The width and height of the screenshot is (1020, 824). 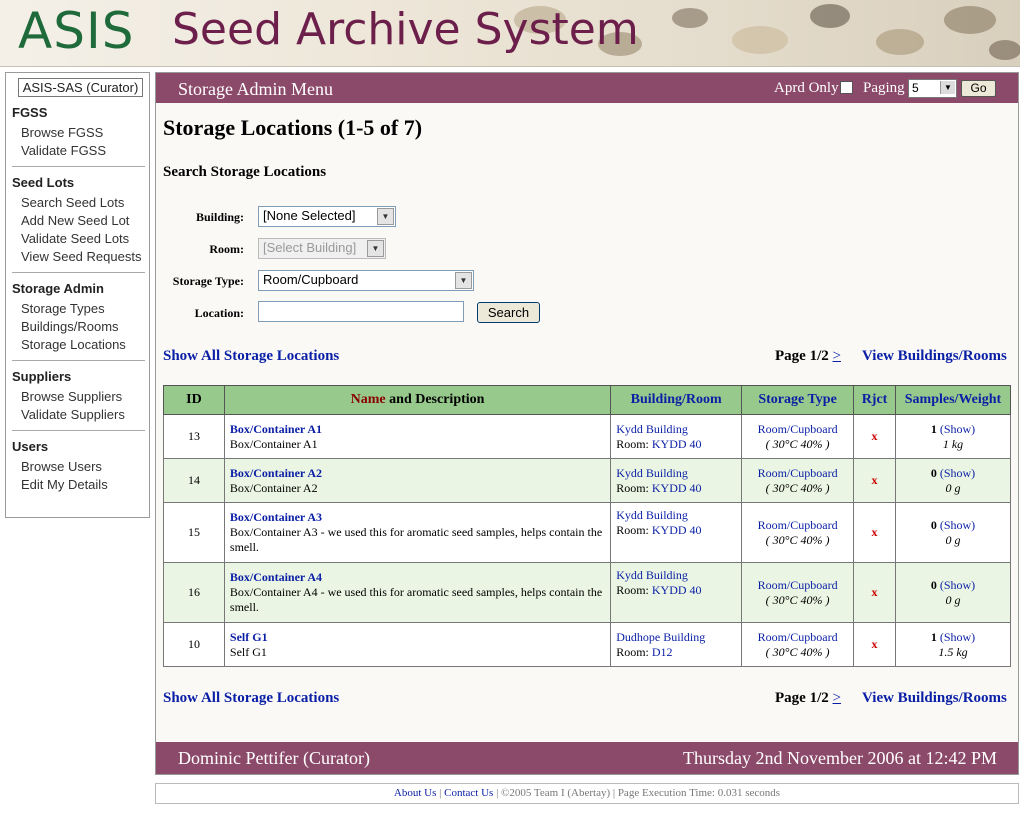 What do you see at coordinates (251, 698) in the screenshot?
I see `show-all-storage-locations-link-bottom: Show All Storage Locations` at bounding box center [251, 698].